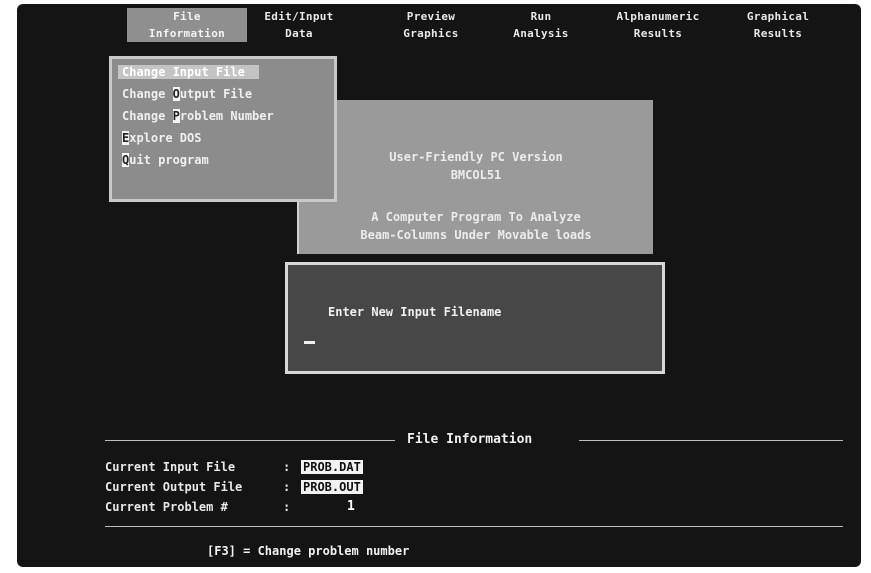 The height and width of the screenshot is (573, 871). Describe the element at coordinates (658, 25) in the screenshot. I see `menu-alphanumeric-results: Alphanumeric Results` at that location.